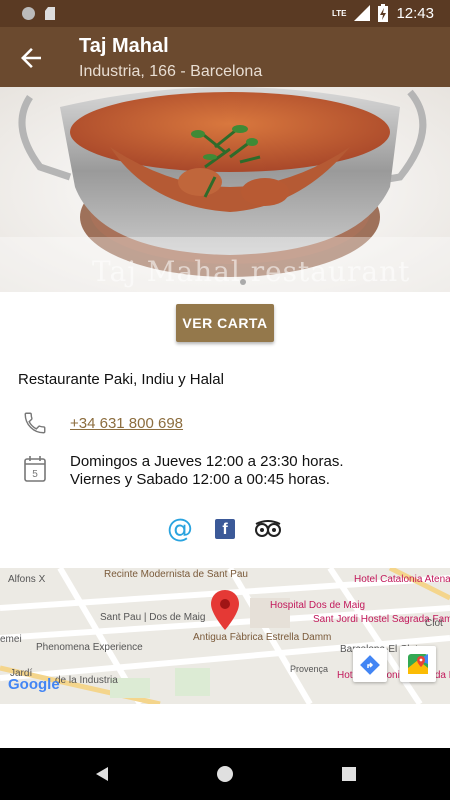  Describe the element at coordinates (153, 617) in the screenshot. I see `map-label-sant-pau: Sant Pau | Dos de Maig` at that location.